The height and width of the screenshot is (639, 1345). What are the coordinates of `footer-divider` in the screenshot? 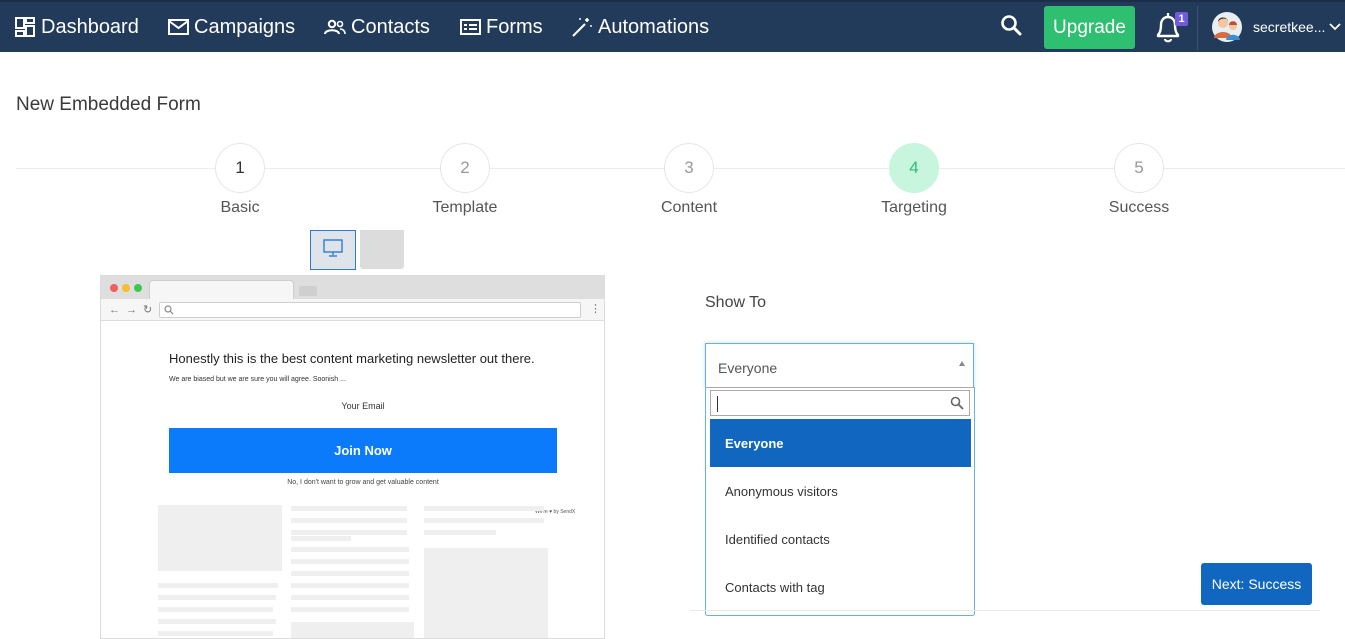 It's located at (1005, 610).